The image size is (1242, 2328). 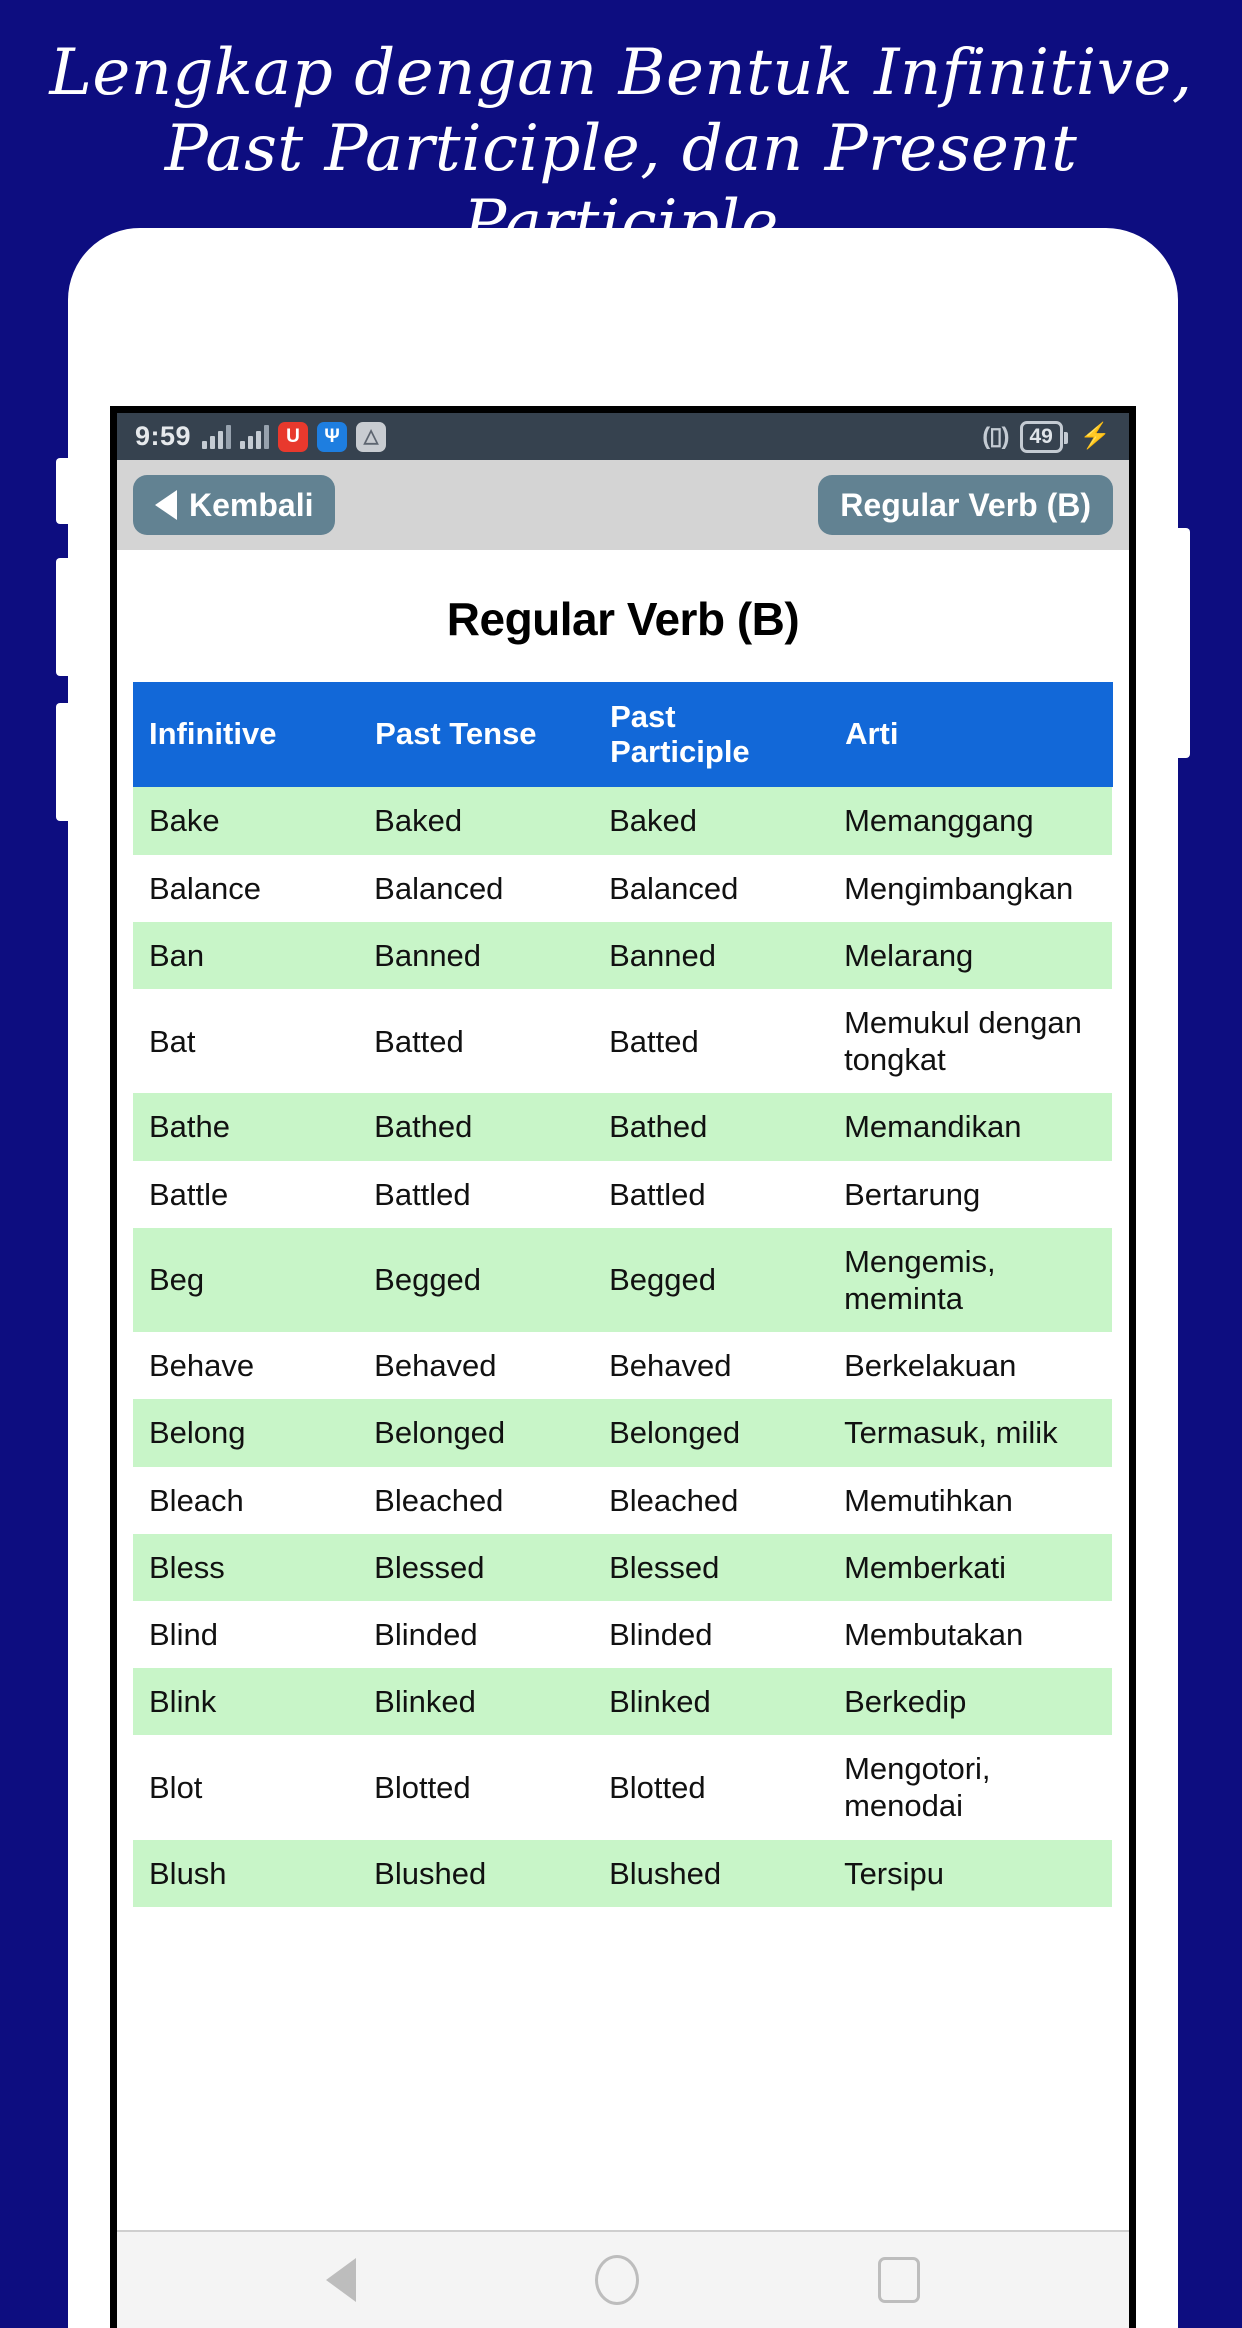 What do you see at coordinates (246, 1041) in the screenshot?
I see `cell-infinitive: Bat` at bounding box center [246, 1041].